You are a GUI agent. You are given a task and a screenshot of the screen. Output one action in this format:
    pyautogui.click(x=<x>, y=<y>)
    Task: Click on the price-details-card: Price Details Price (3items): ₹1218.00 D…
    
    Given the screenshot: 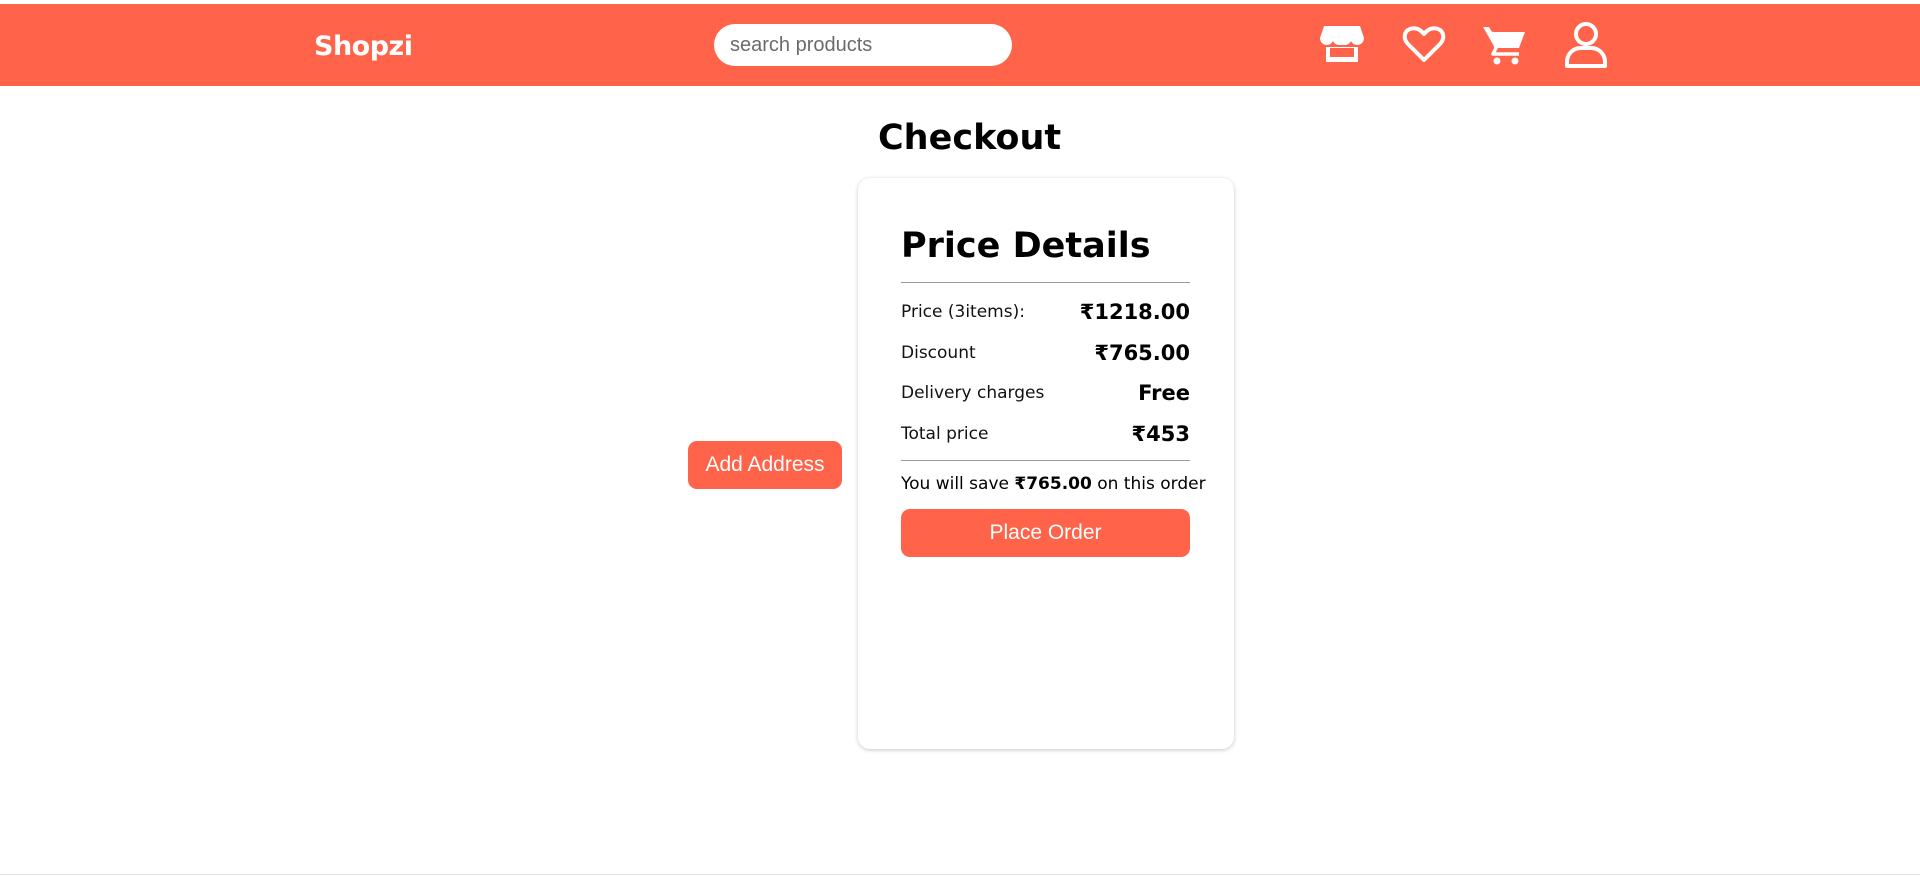 What is the action you would take?
    pyautogui.click(x=1046, y=463)
    